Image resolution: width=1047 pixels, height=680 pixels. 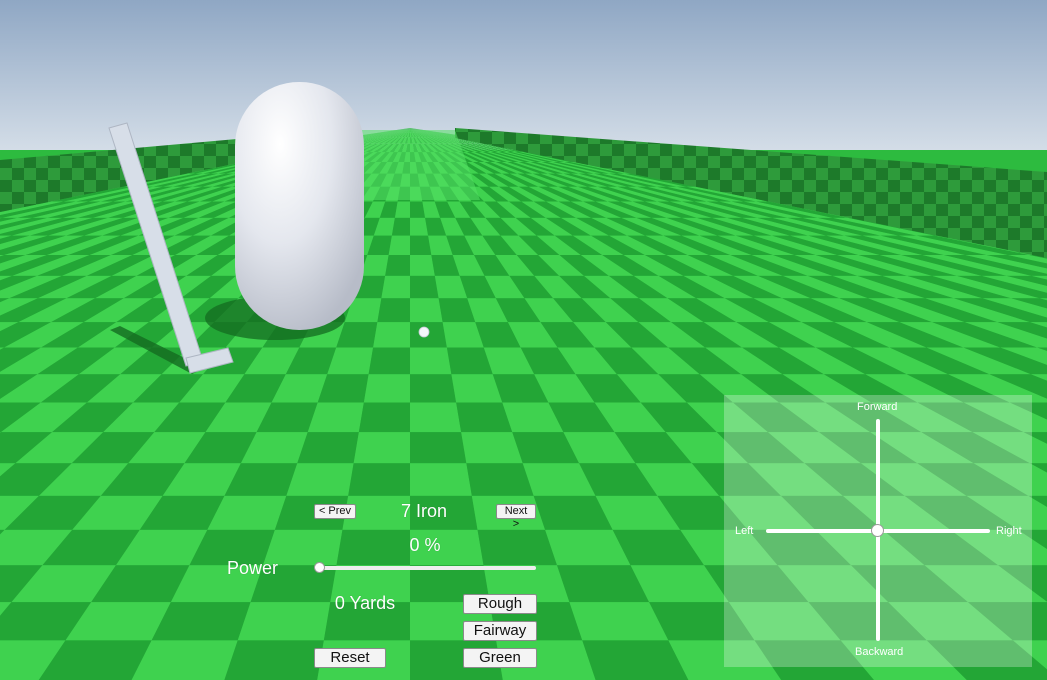 I want to click on golf-ball, so click(x=424, y=332).